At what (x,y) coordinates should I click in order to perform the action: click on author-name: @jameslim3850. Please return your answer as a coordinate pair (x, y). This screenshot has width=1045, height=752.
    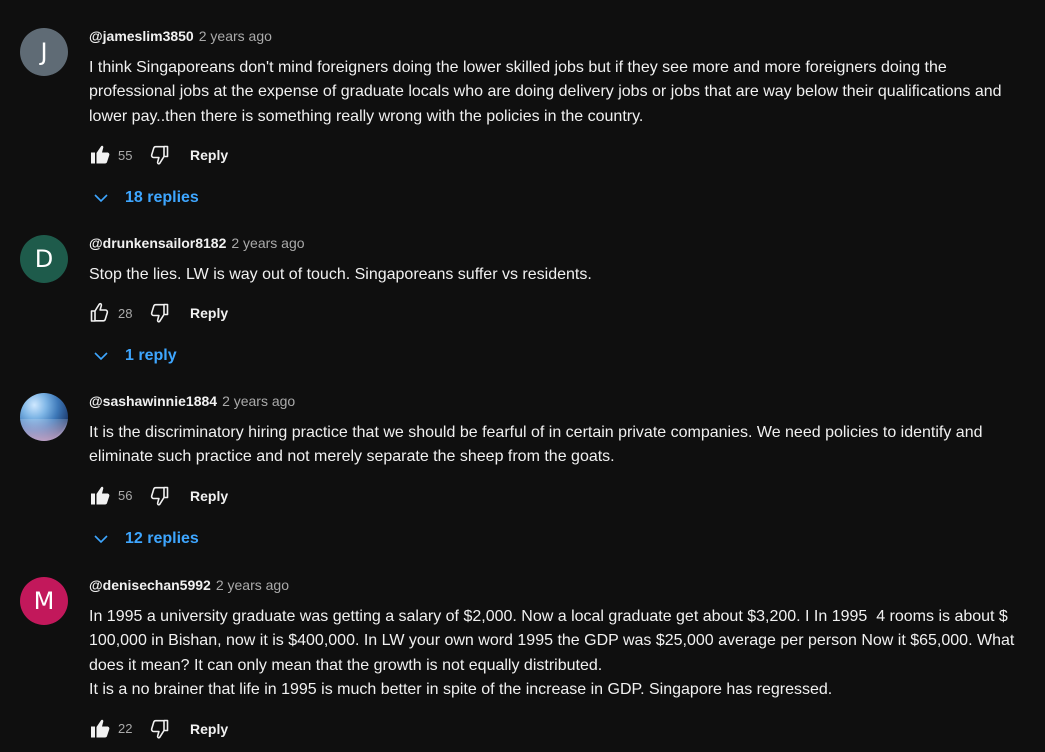
    Looking at the image, I should click on (141, 36).